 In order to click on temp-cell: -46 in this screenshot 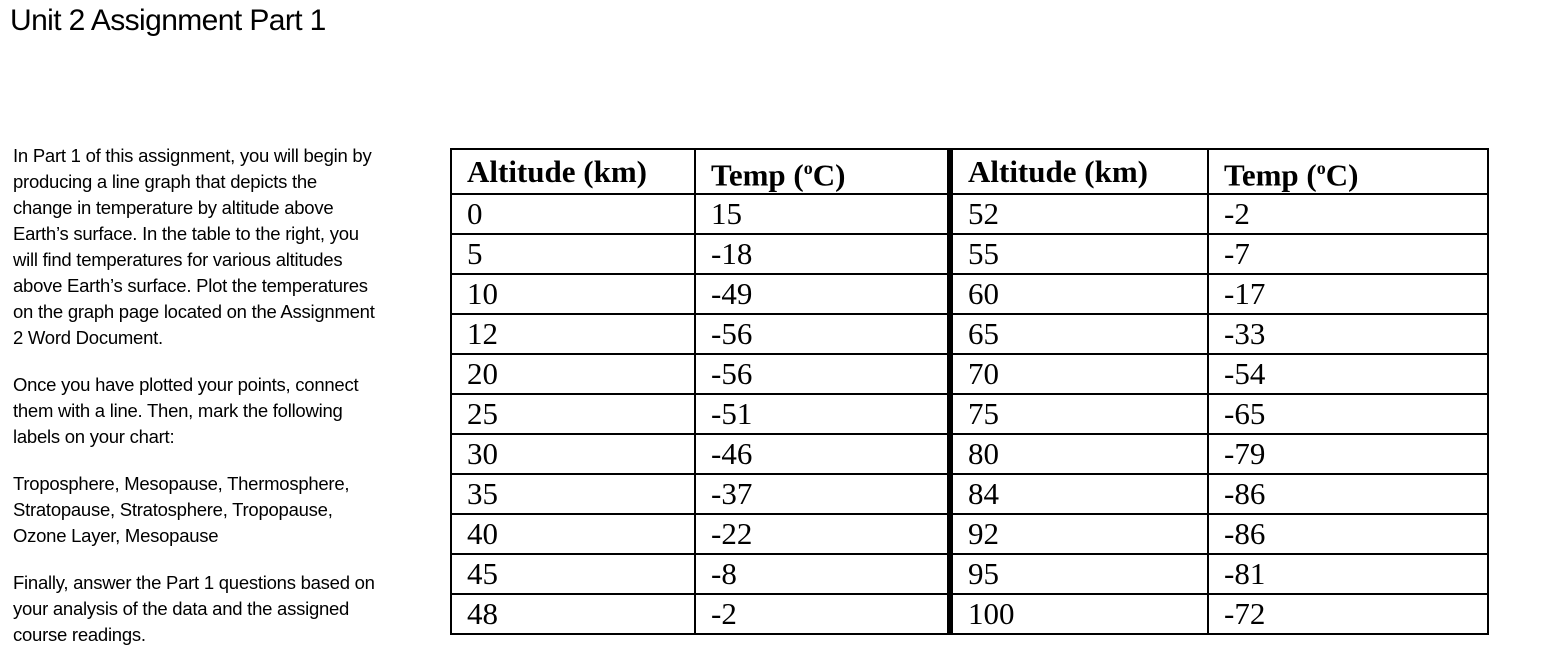, I will do `click(822, 454)`.